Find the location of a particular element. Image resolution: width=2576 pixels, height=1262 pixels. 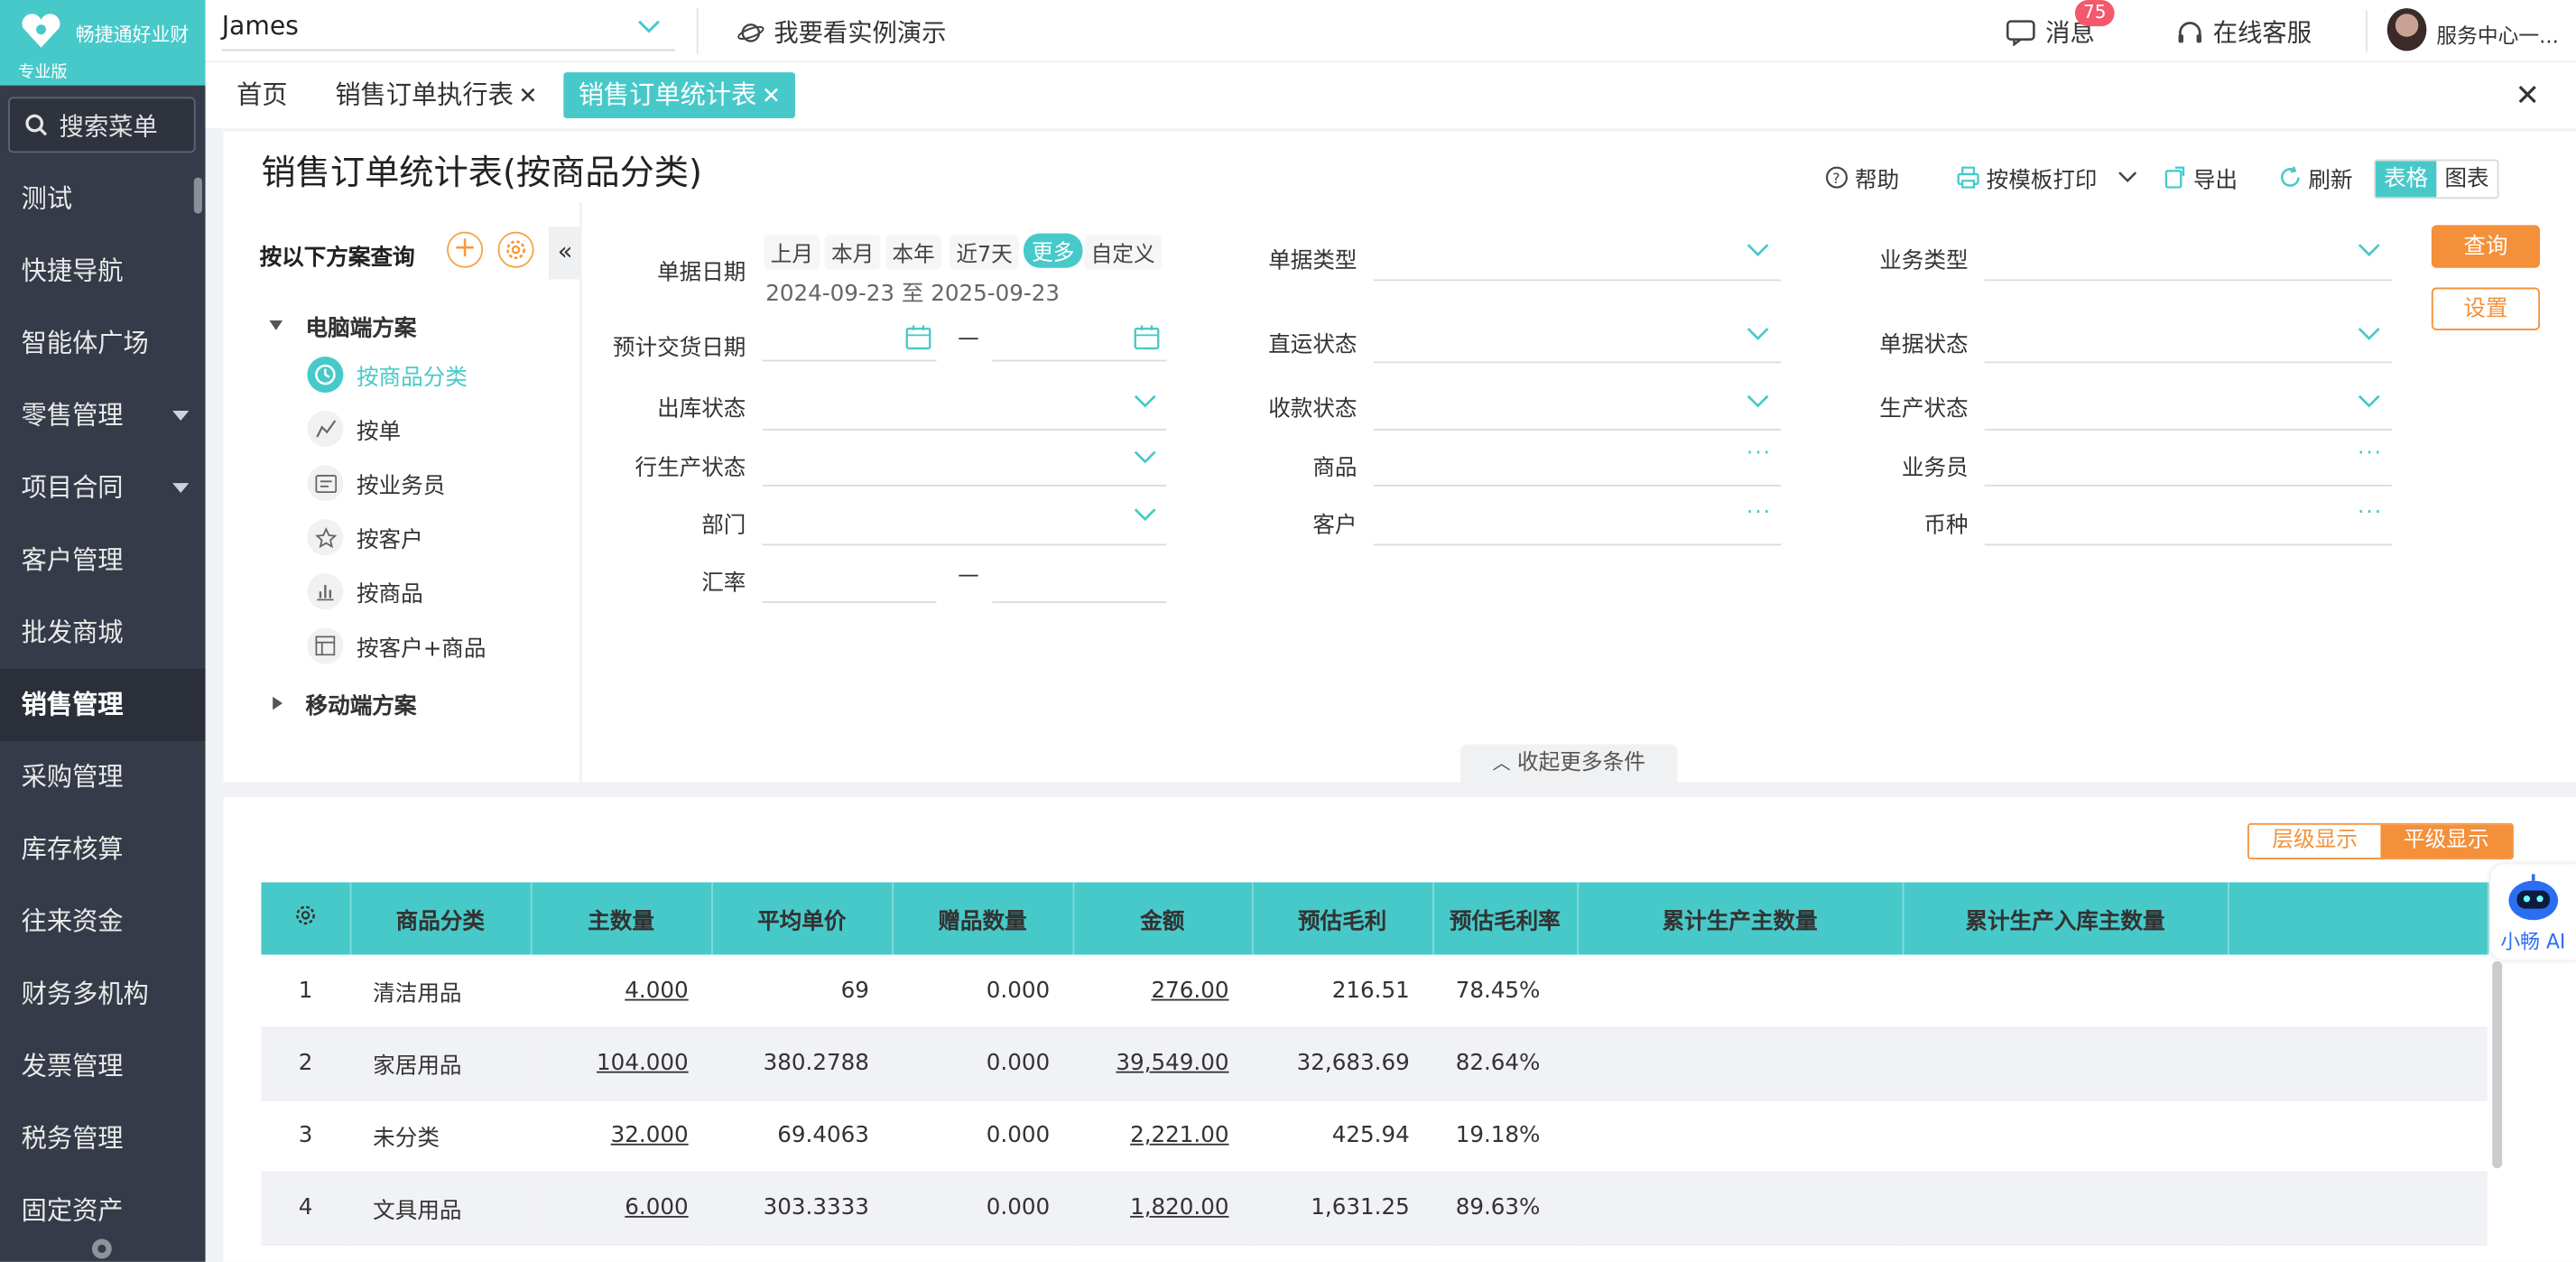

direct-status-select is located at coordinates (1578, 362).